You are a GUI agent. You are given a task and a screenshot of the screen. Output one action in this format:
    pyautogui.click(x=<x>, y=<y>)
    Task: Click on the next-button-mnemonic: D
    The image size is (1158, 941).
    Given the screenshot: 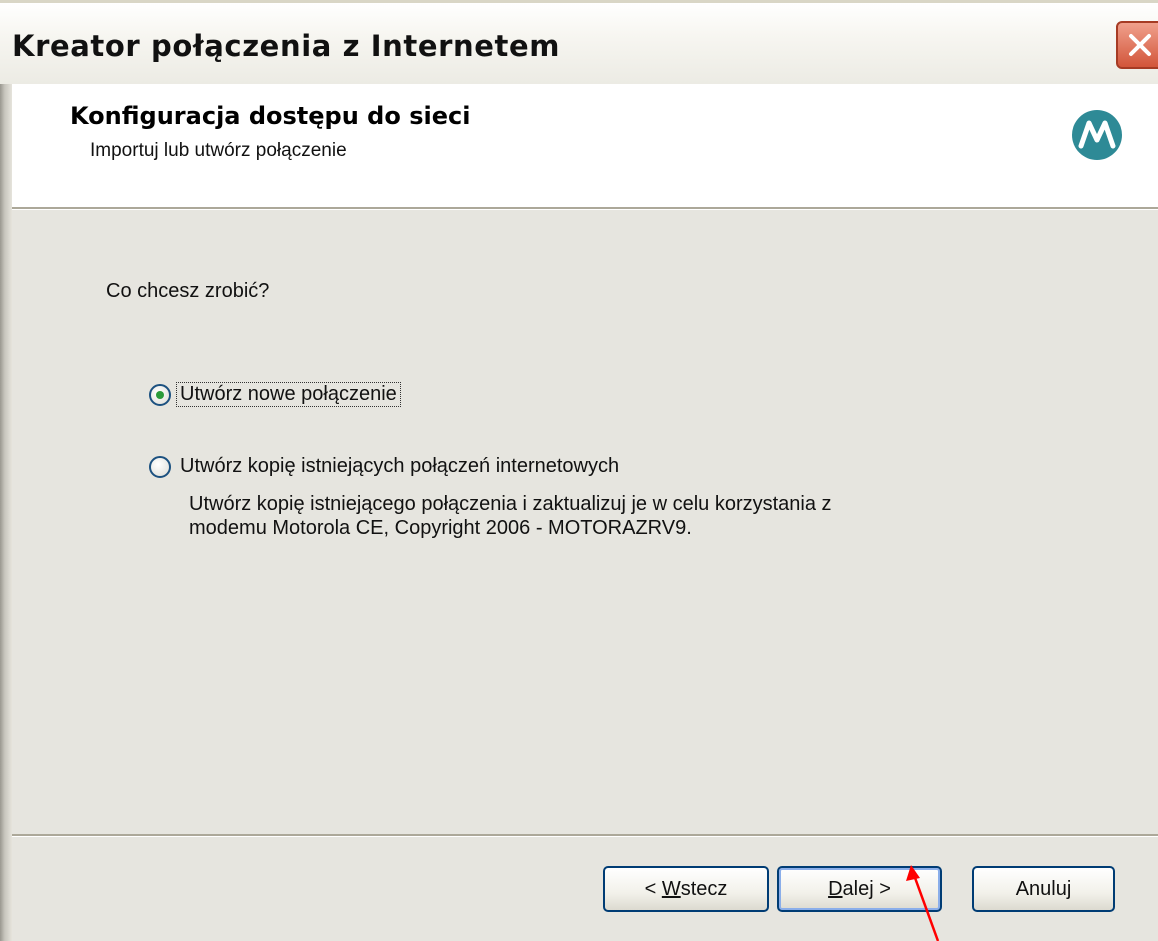 What is the action you would take?
    pyautogui.click(x=835, y=888)
    